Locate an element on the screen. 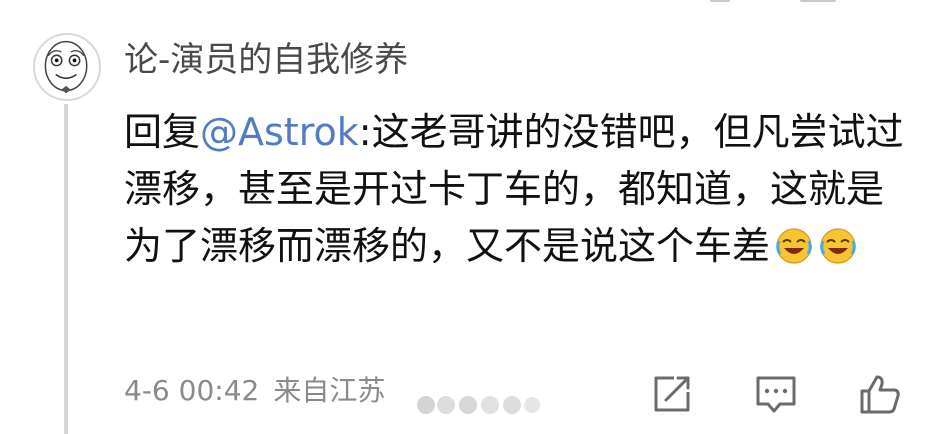 This screenshot has width=949, height=434. like-icon is located at coordinates (880, 394).